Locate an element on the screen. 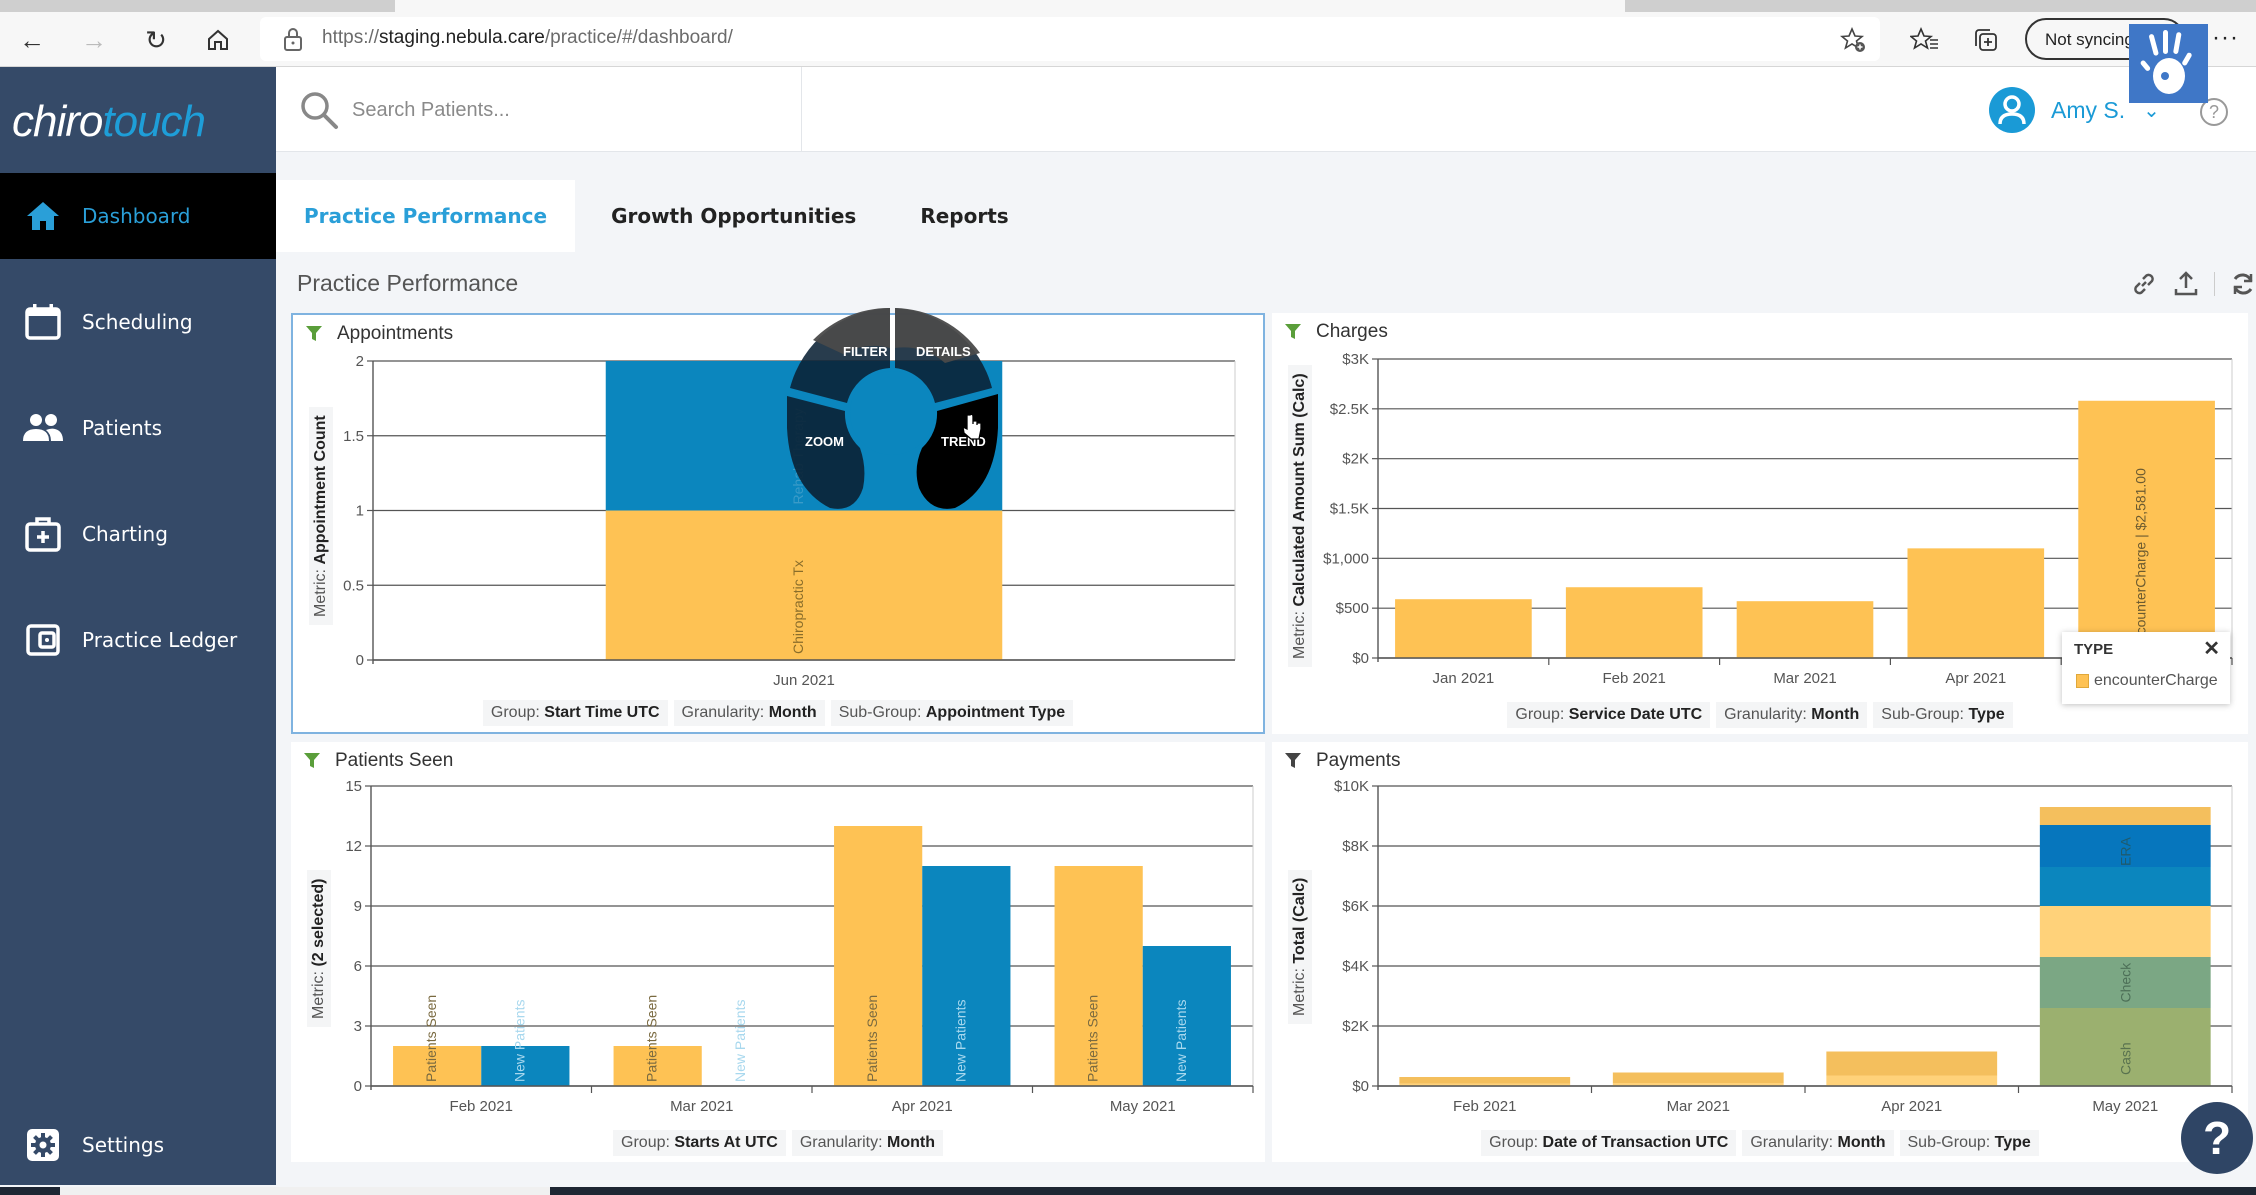 The width and height of the screenshot is (2256, 1195). sidebar-item-charting: Charting is located at coordinates (138, 534).